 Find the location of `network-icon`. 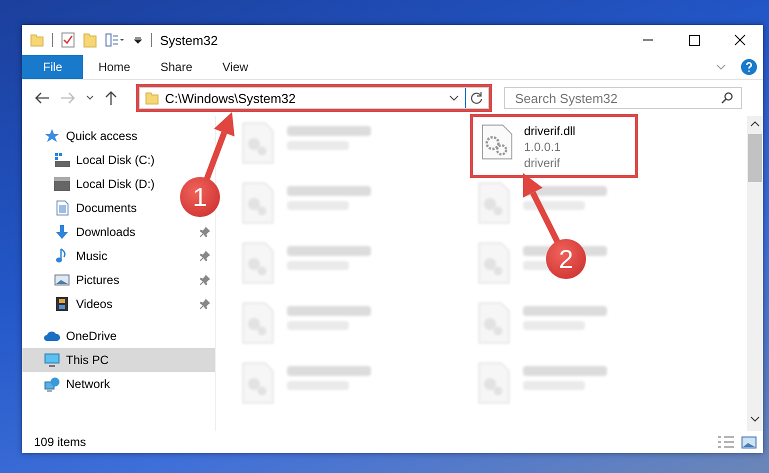

network-icon is located at coordinates (52, 384).